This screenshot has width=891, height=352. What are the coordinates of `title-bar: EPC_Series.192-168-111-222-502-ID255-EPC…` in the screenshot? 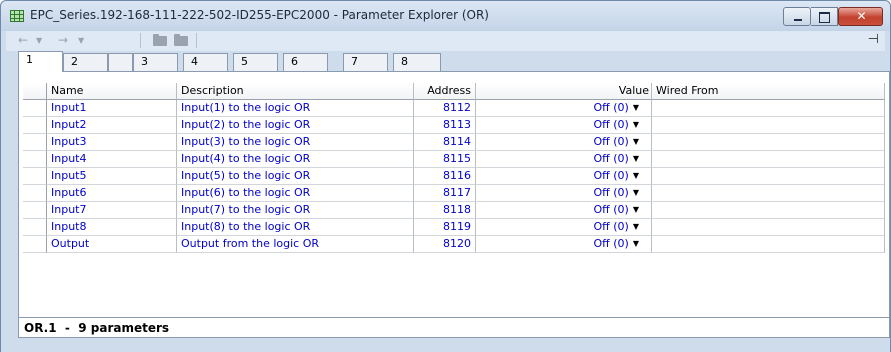 It's located at (445, 16).